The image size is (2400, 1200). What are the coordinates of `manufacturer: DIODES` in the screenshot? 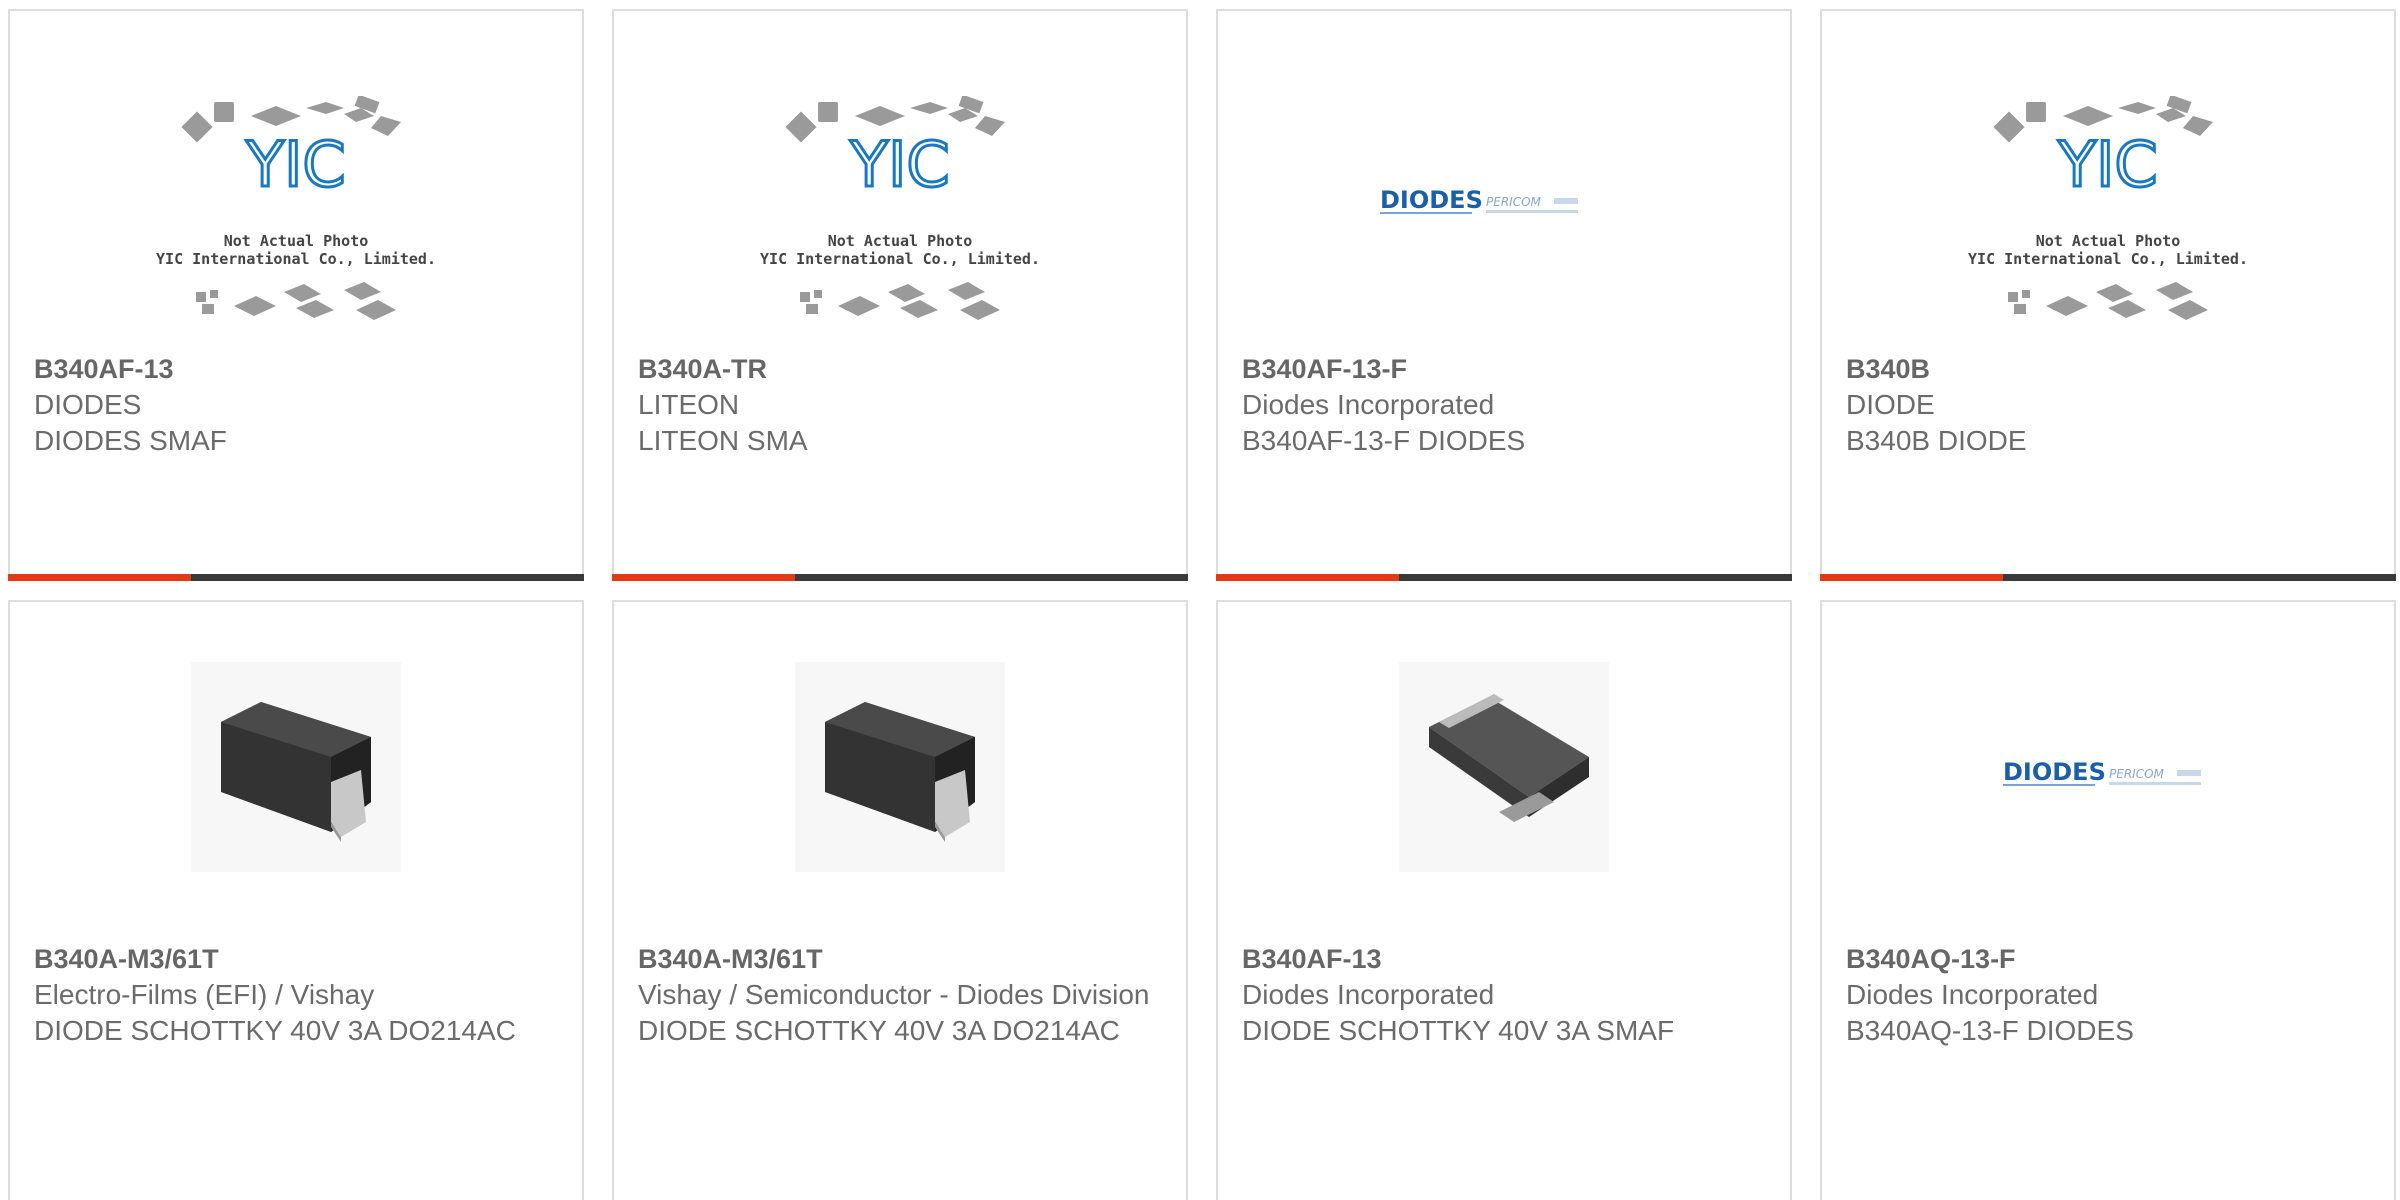 It's located at (88, 404).